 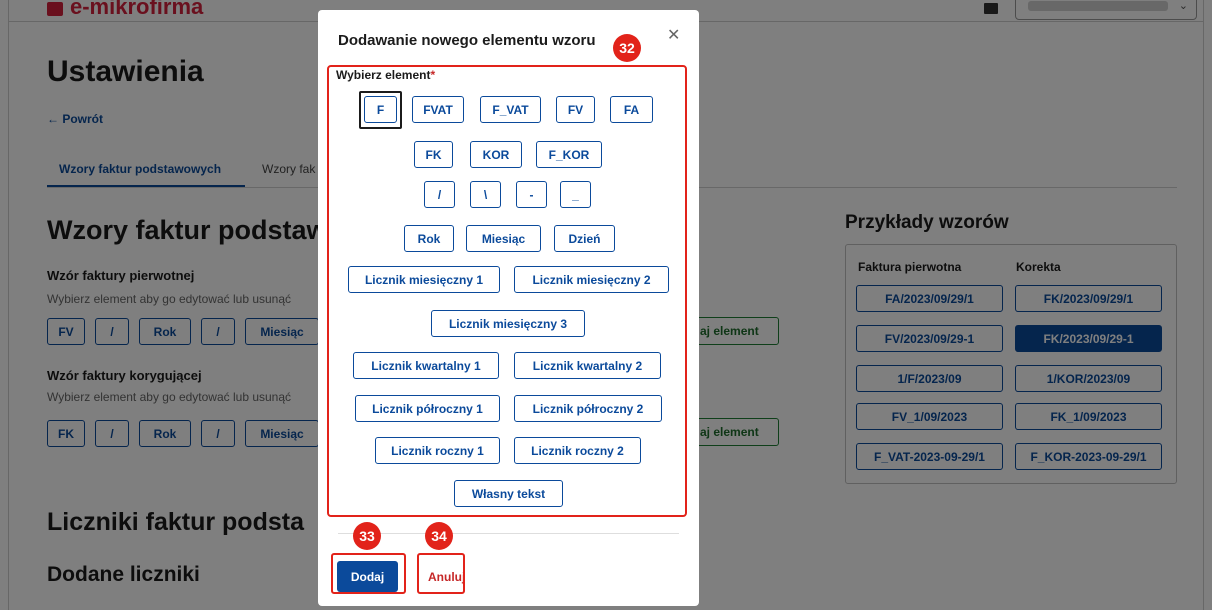 What do you see at coordinates (673, 35) in the screenshot?
I see `close-icon: ✕` at bounding box center [673, 35].